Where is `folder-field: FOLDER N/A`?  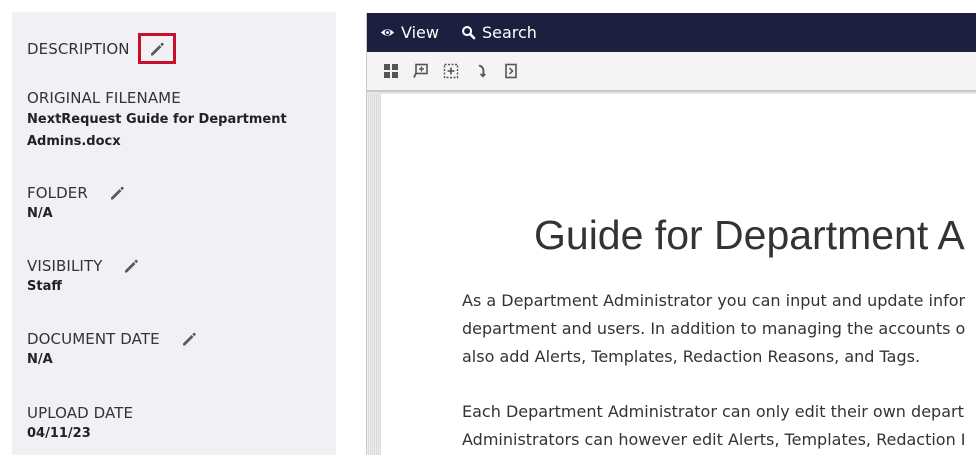
folder-field: FOLDER N/A is located at coordinates (76, 204).